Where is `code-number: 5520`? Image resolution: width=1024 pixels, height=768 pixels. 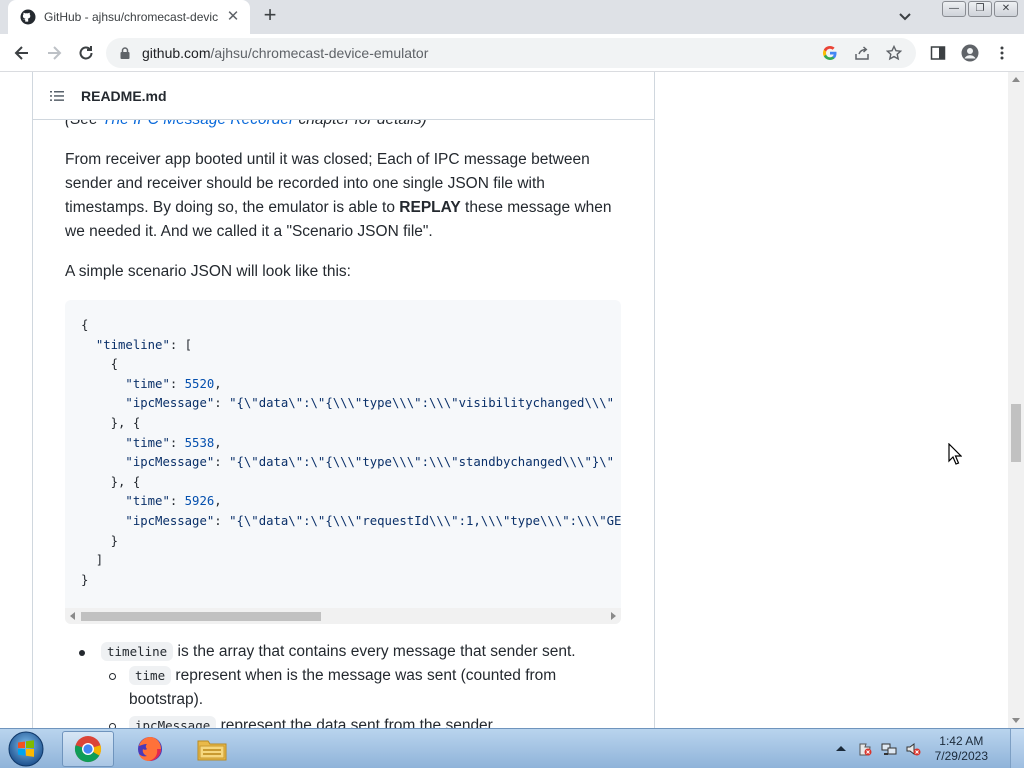 code-number: 5520 is located at coordinates (199, 383).